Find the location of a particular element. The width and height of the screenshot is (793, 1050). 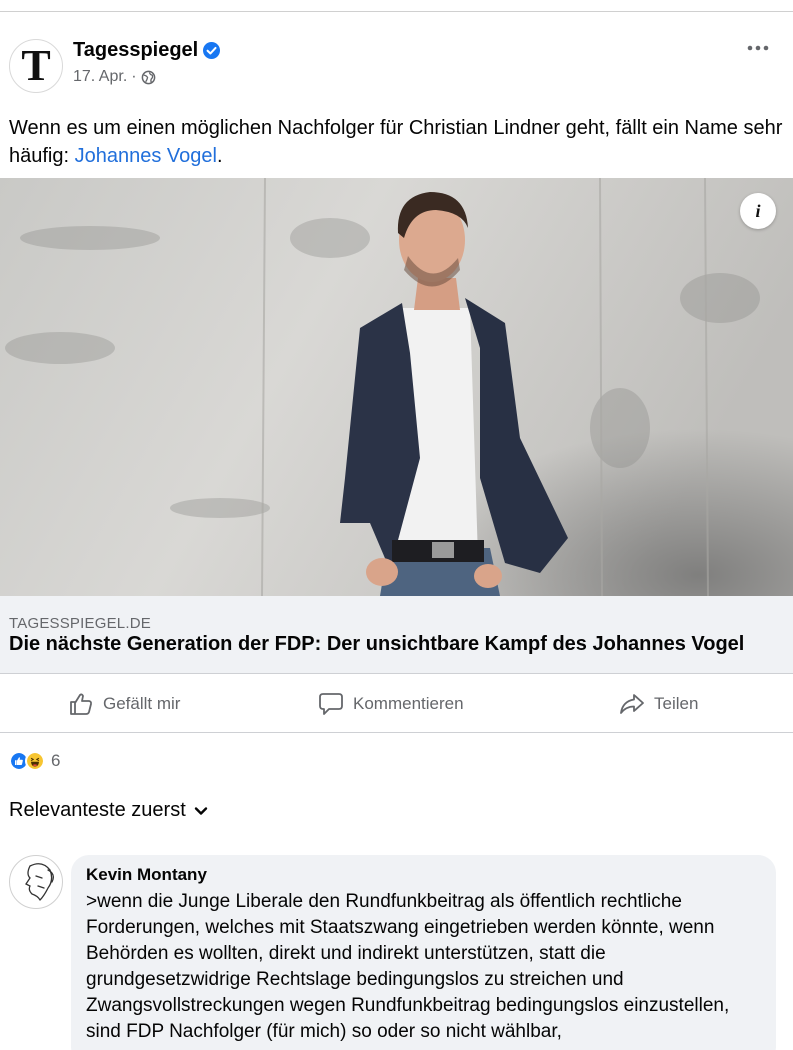

post-header: T Tagesspiegel 17. Apr. · is located at coordinates (396, 66).